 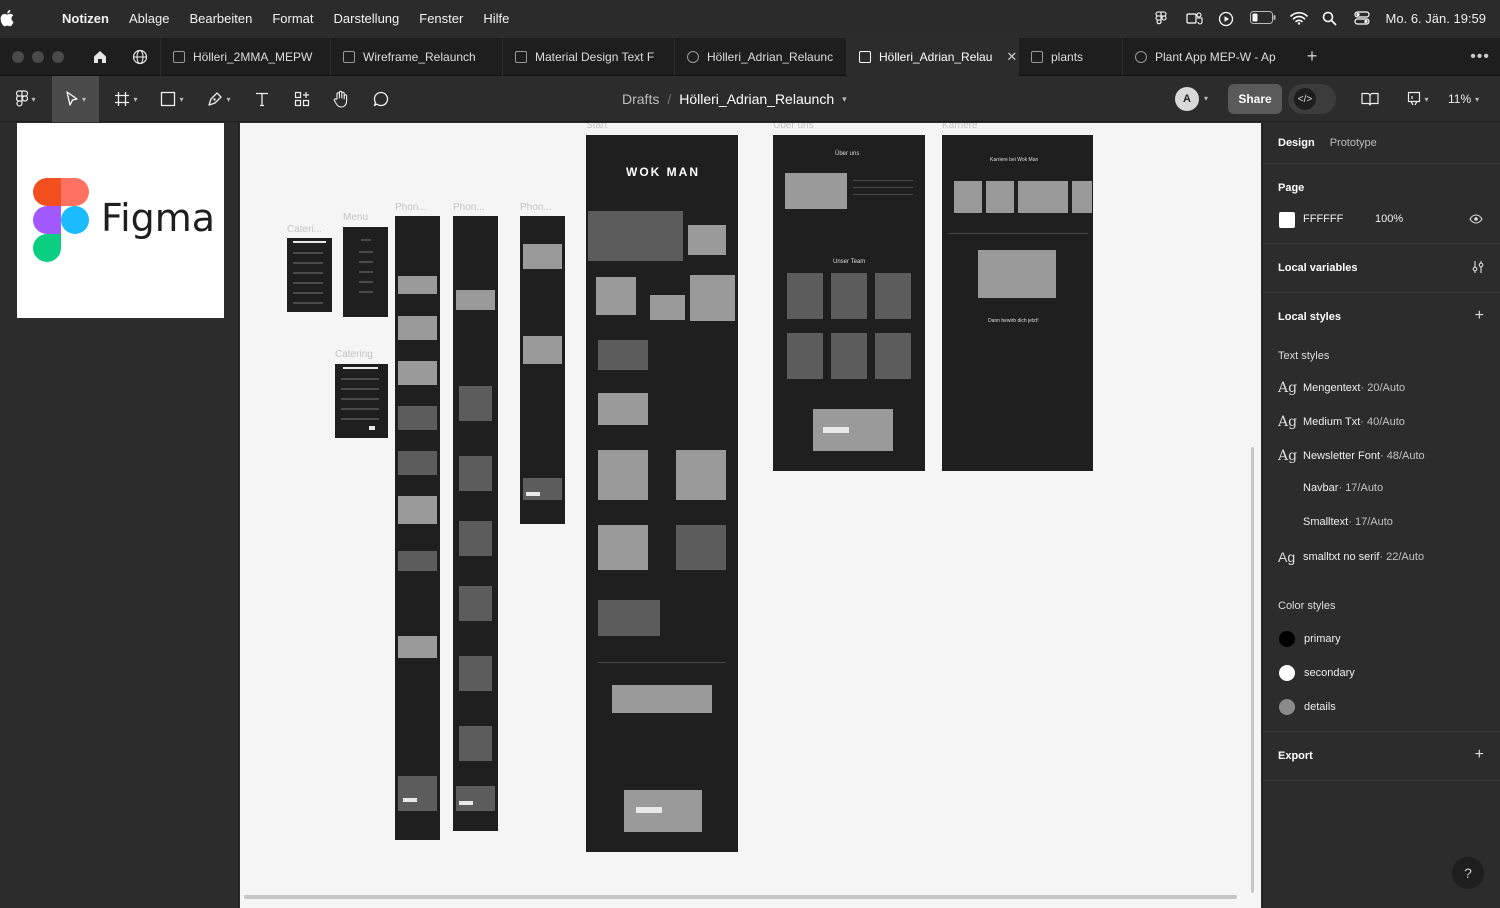 What do you see at coordinates (1468, 873) in the screenshot?
I see `help-button: ?` at bounding box center [1468, 873].